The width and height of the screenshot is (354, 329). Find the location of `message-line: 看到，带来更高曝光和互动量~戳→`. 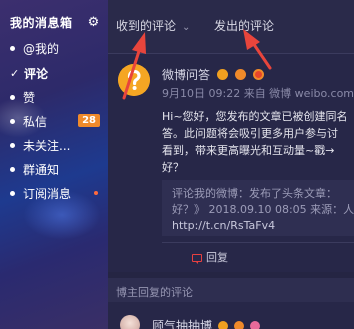

message-line: 看到，带来更高曝光和互动量~戳→ is located at coordinates (248, 150).